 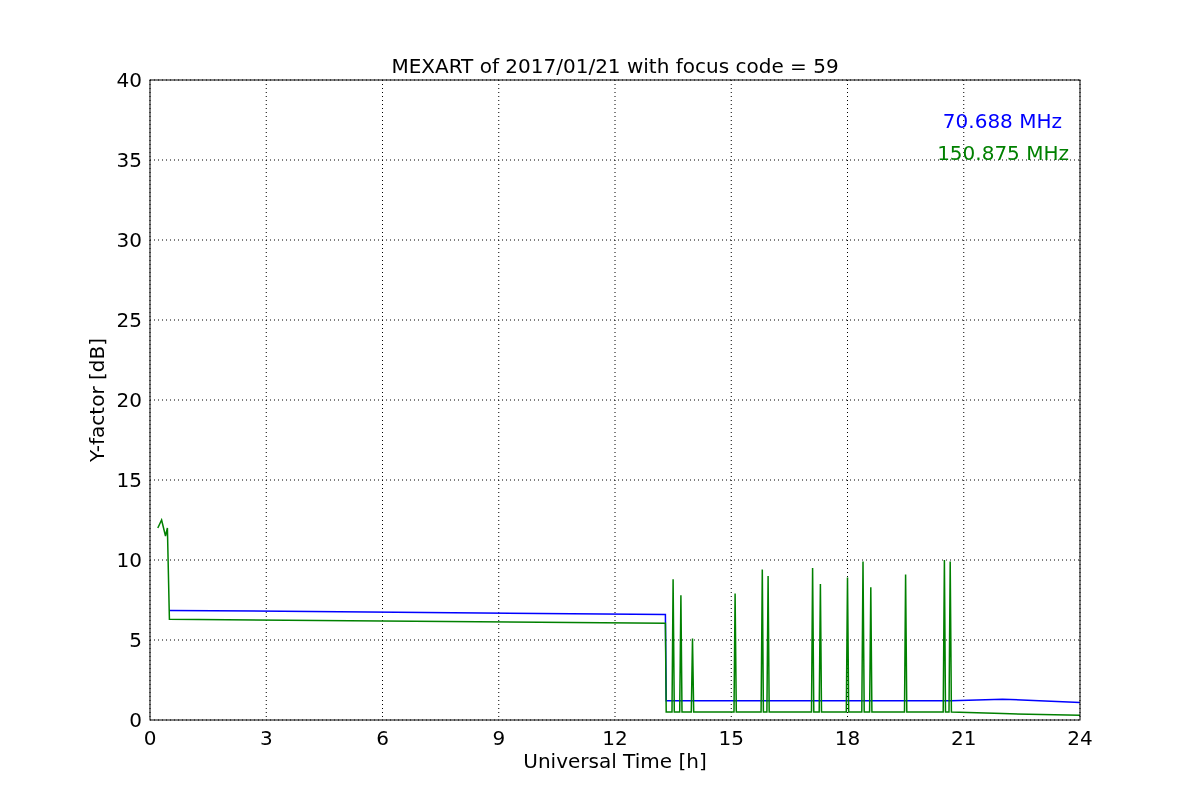 I want to click on x-tick-label: 6, so click(x=382, y=738).